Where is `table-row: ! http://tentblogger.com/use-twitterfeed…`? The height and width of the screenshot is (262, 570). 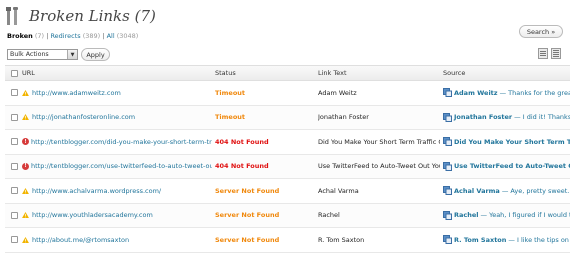 table-row: ! http://tentblogger.com/use-twitterfeed… is located at coordinates (287, 166).